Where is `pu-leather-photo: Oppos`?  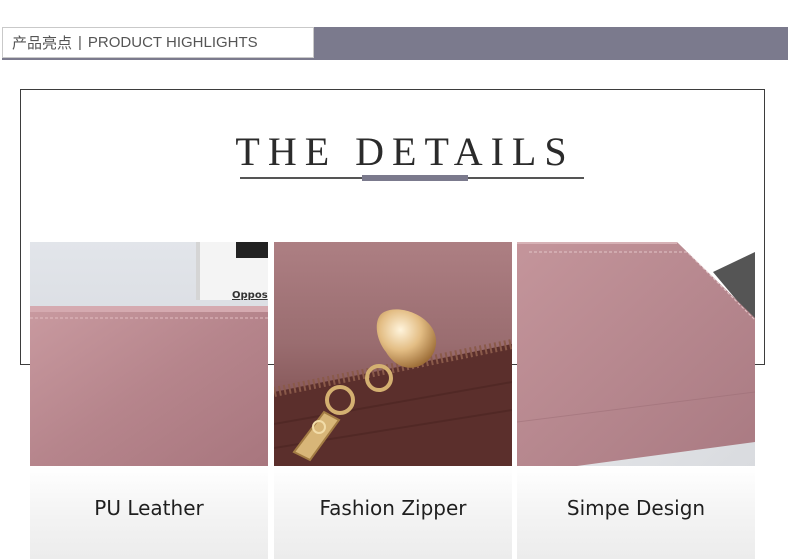 pu-leather-photo: Oppos is located at coordinates (149, 354).